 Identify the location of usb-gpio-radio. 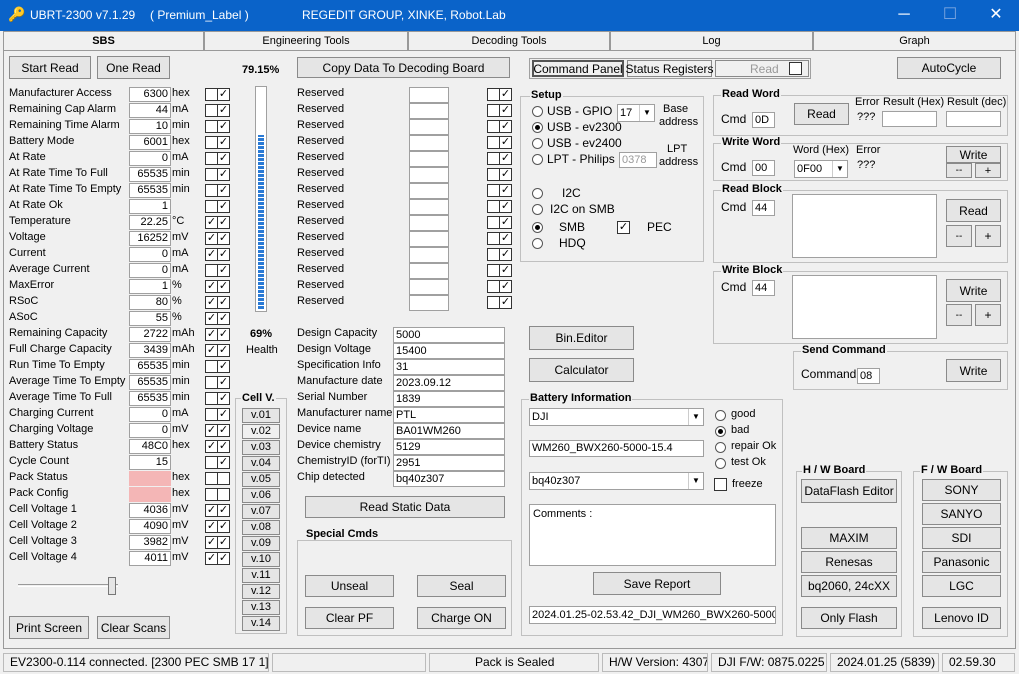
(537, 111).